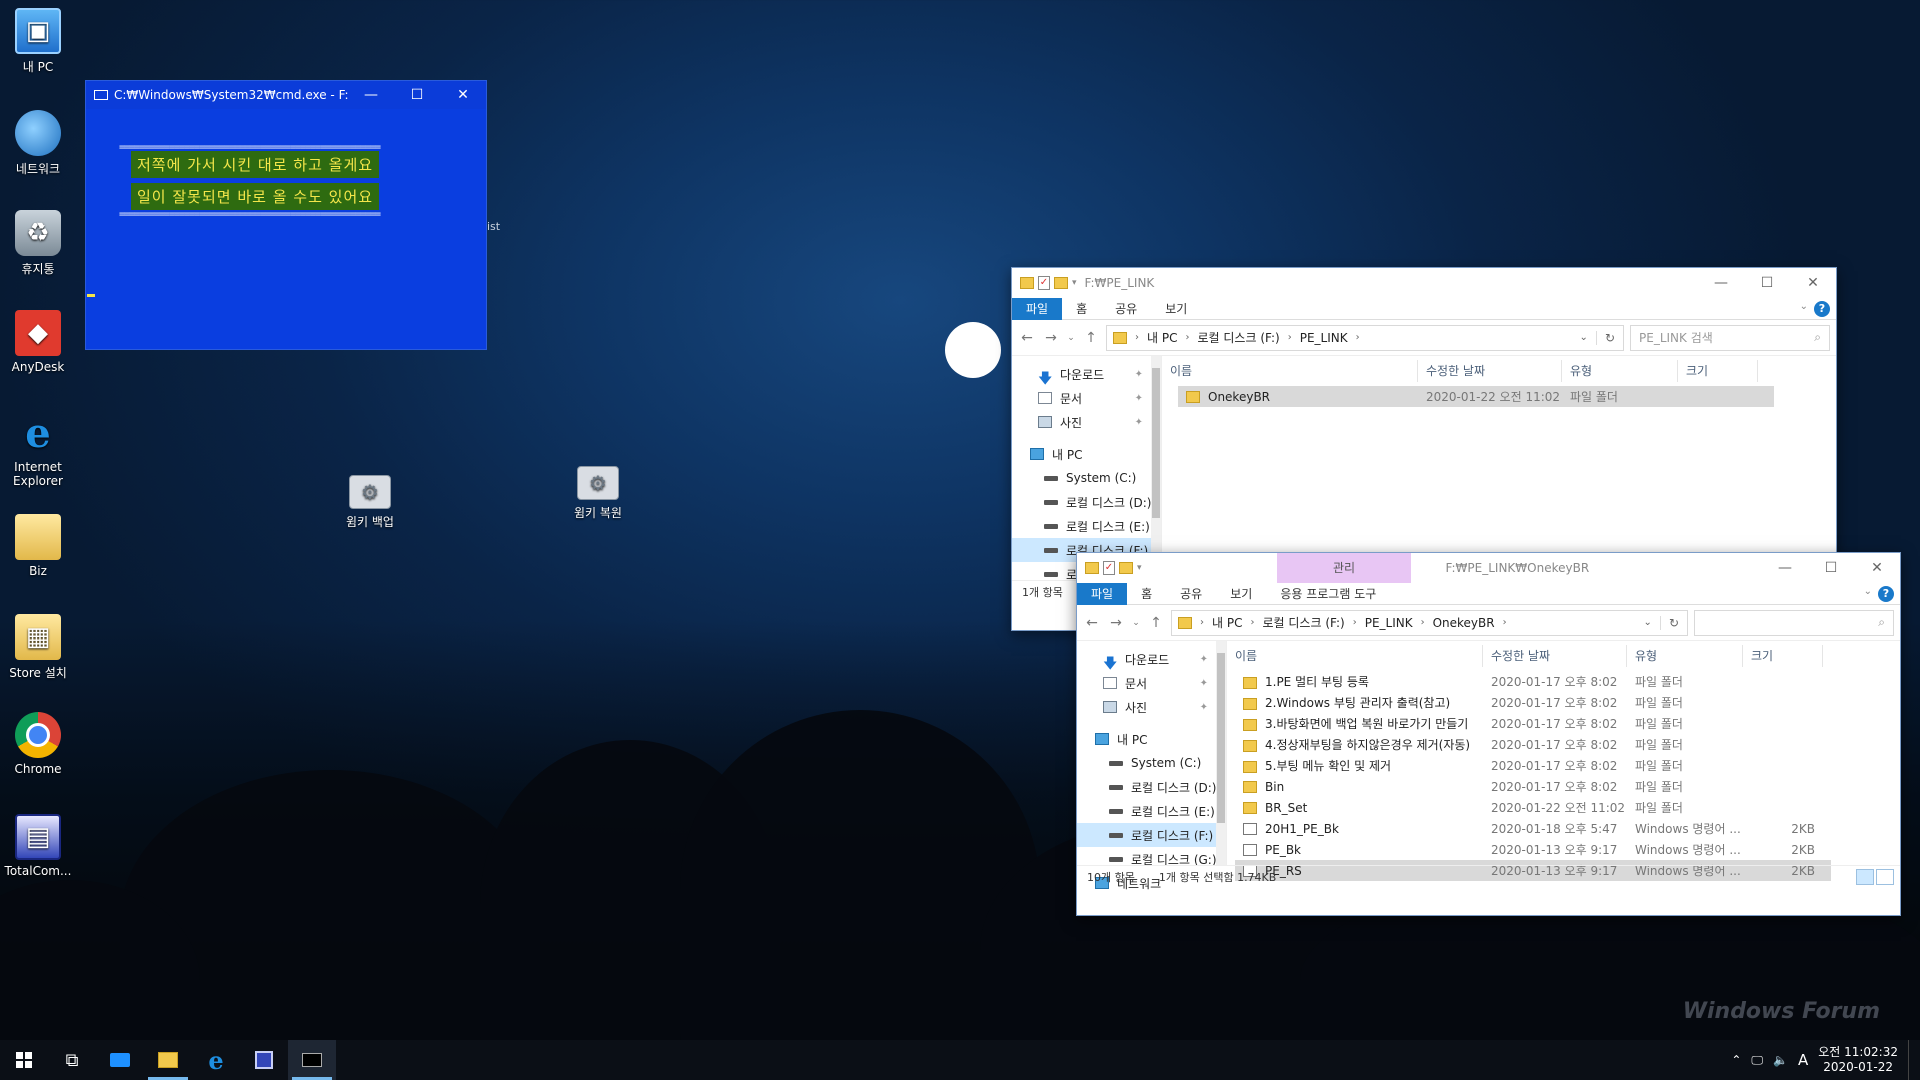 The width and height of the screenshot is (1920, 1080). Describe the element at coordinates (38, 243) in the screenshot. I see `desktop-icon-recycle-bin: ♻ 휴지통` at that location.